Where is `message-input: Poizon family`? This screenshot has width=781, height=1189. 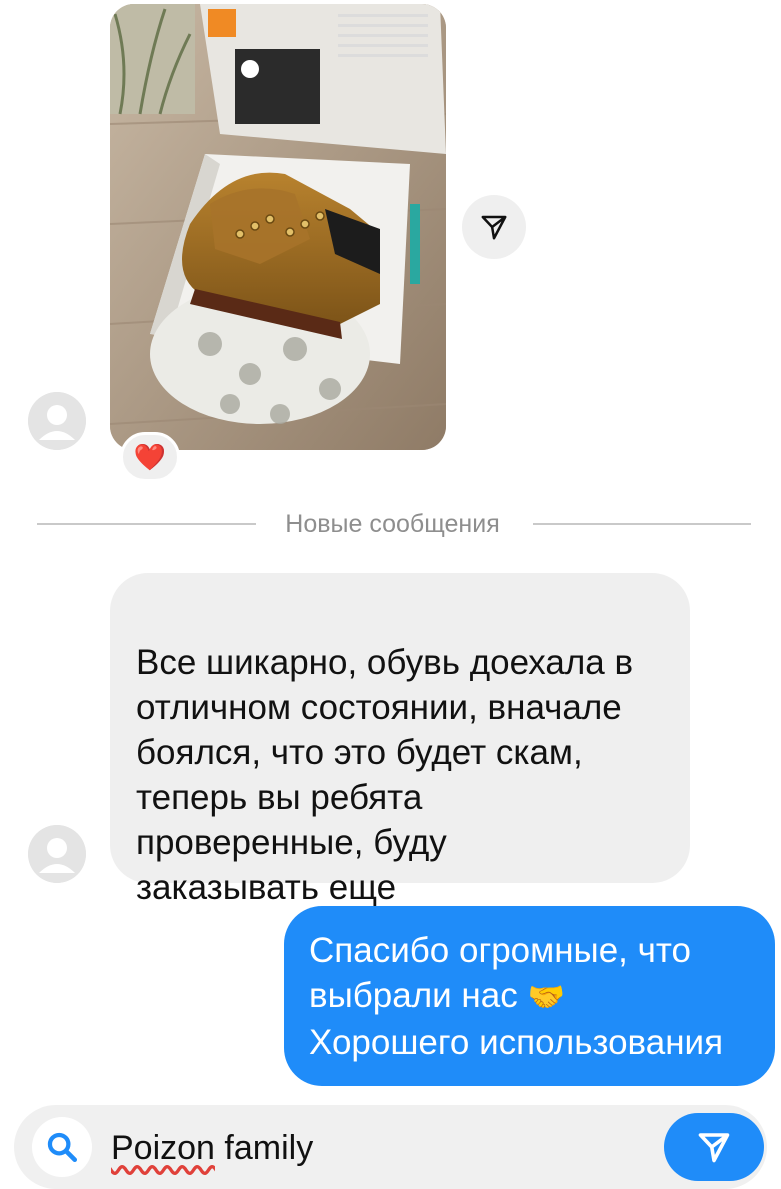
message-input: Poizon family is located at coordinates (212, 1148).